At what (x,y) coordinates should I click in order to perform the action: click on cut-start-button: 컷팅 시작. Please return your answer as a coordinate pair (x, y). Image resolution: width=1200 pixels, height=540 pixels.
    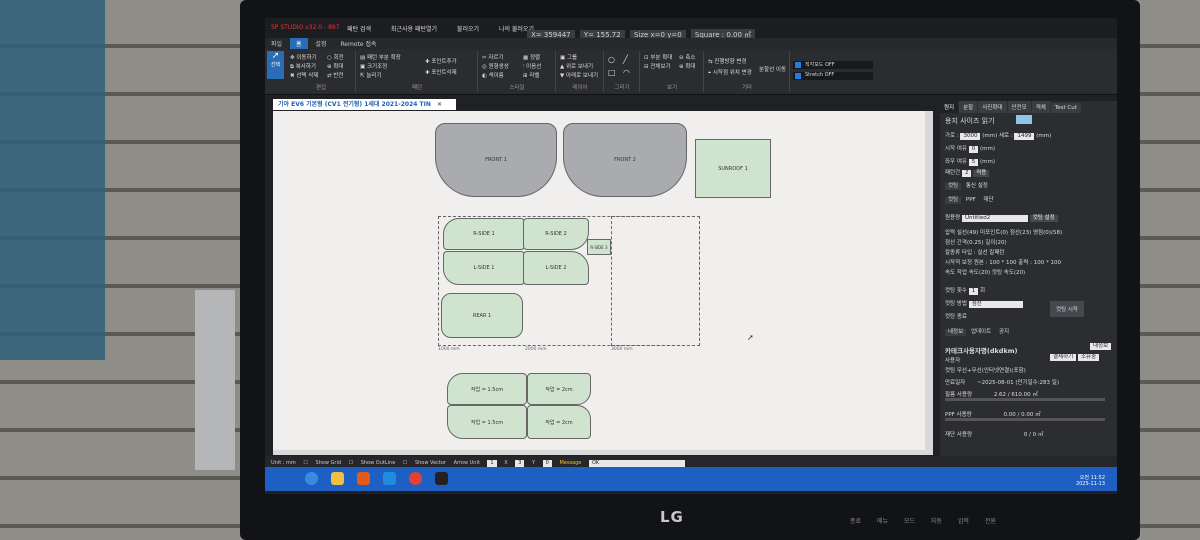
    Looking at the image, I should click on (1067, 309).